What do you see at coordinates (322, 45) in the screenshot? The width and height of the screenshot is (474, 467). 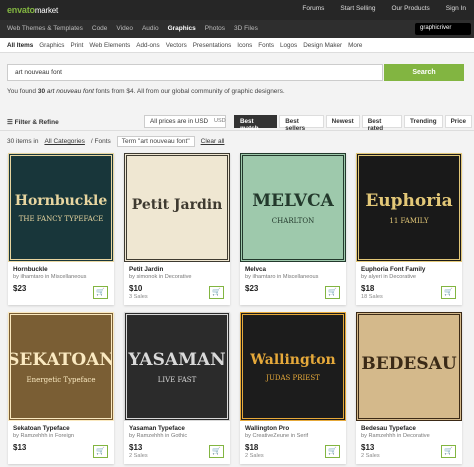 I see `subnav-design-maker: Design Maker` at bounding box center [322, 45].